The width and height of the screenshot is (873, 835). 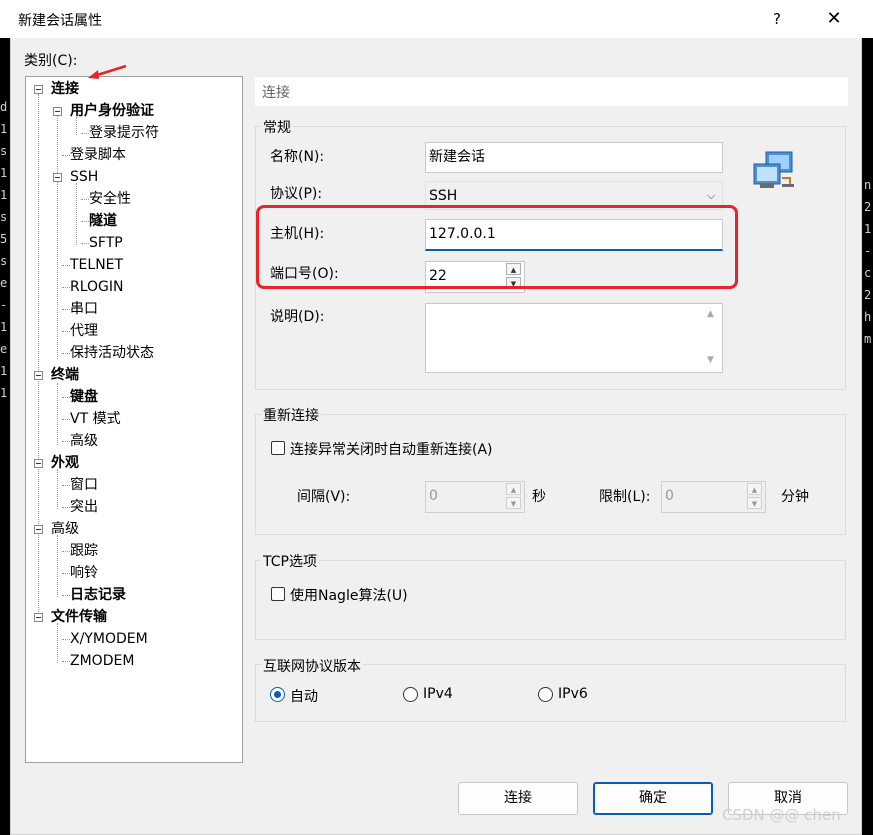 I want to click on radio-ipv4-label: IPv4, so click(x=438, y=694).